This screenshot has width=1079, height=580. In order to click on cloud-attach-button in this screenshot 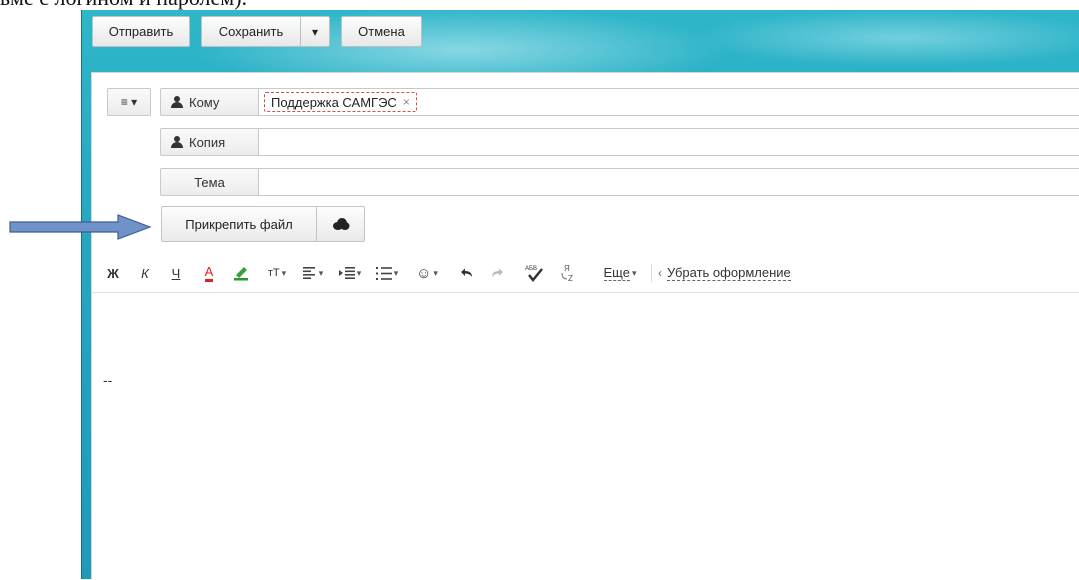, I will do `click(341, 224)`.